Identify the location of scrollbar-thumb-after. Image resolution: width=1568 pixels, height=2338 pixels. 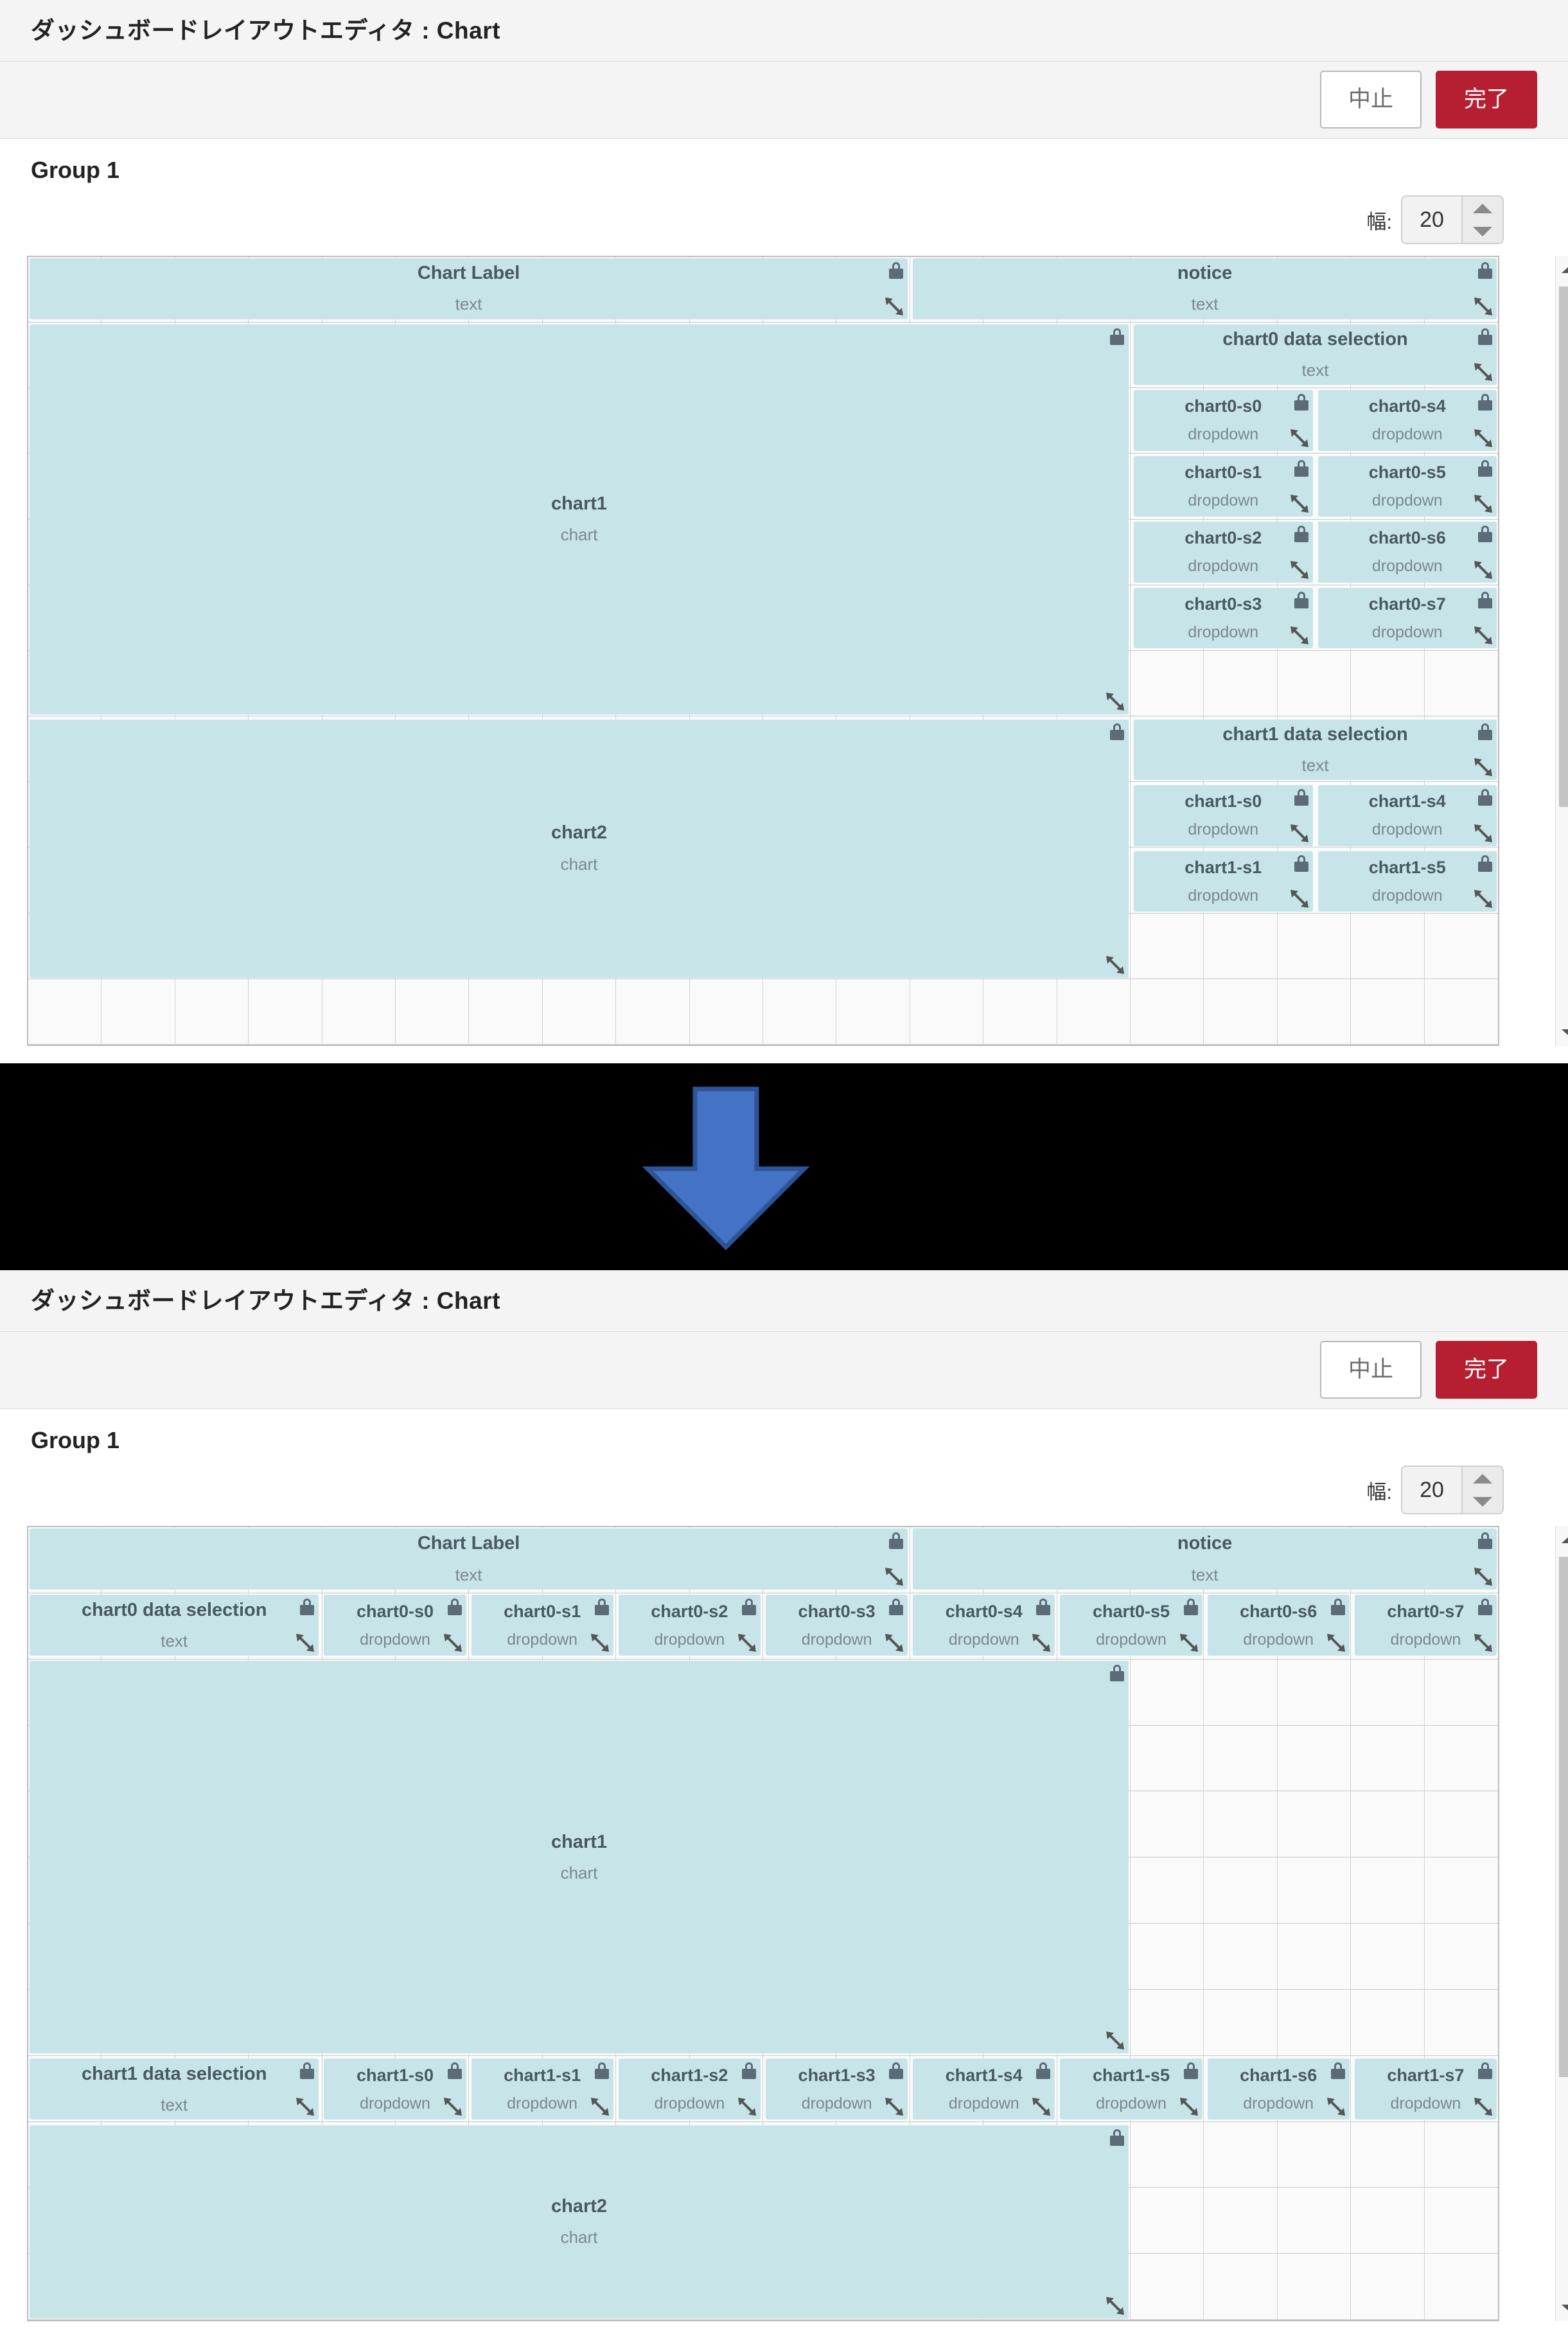
(1563, 1817).